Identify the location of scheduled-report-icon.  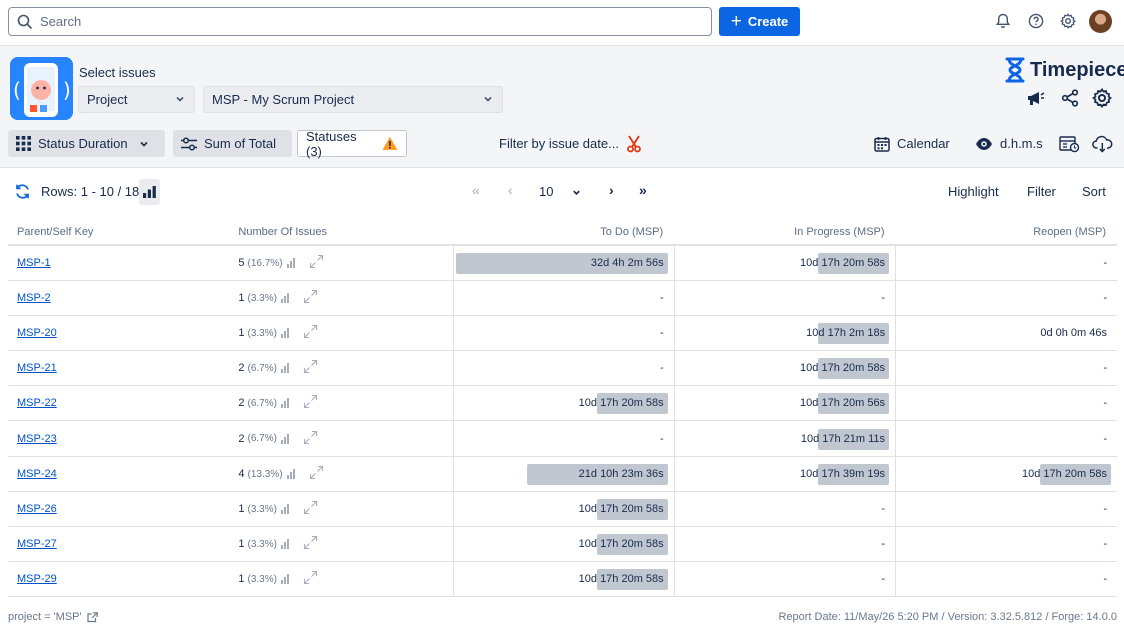
(1069, 144).